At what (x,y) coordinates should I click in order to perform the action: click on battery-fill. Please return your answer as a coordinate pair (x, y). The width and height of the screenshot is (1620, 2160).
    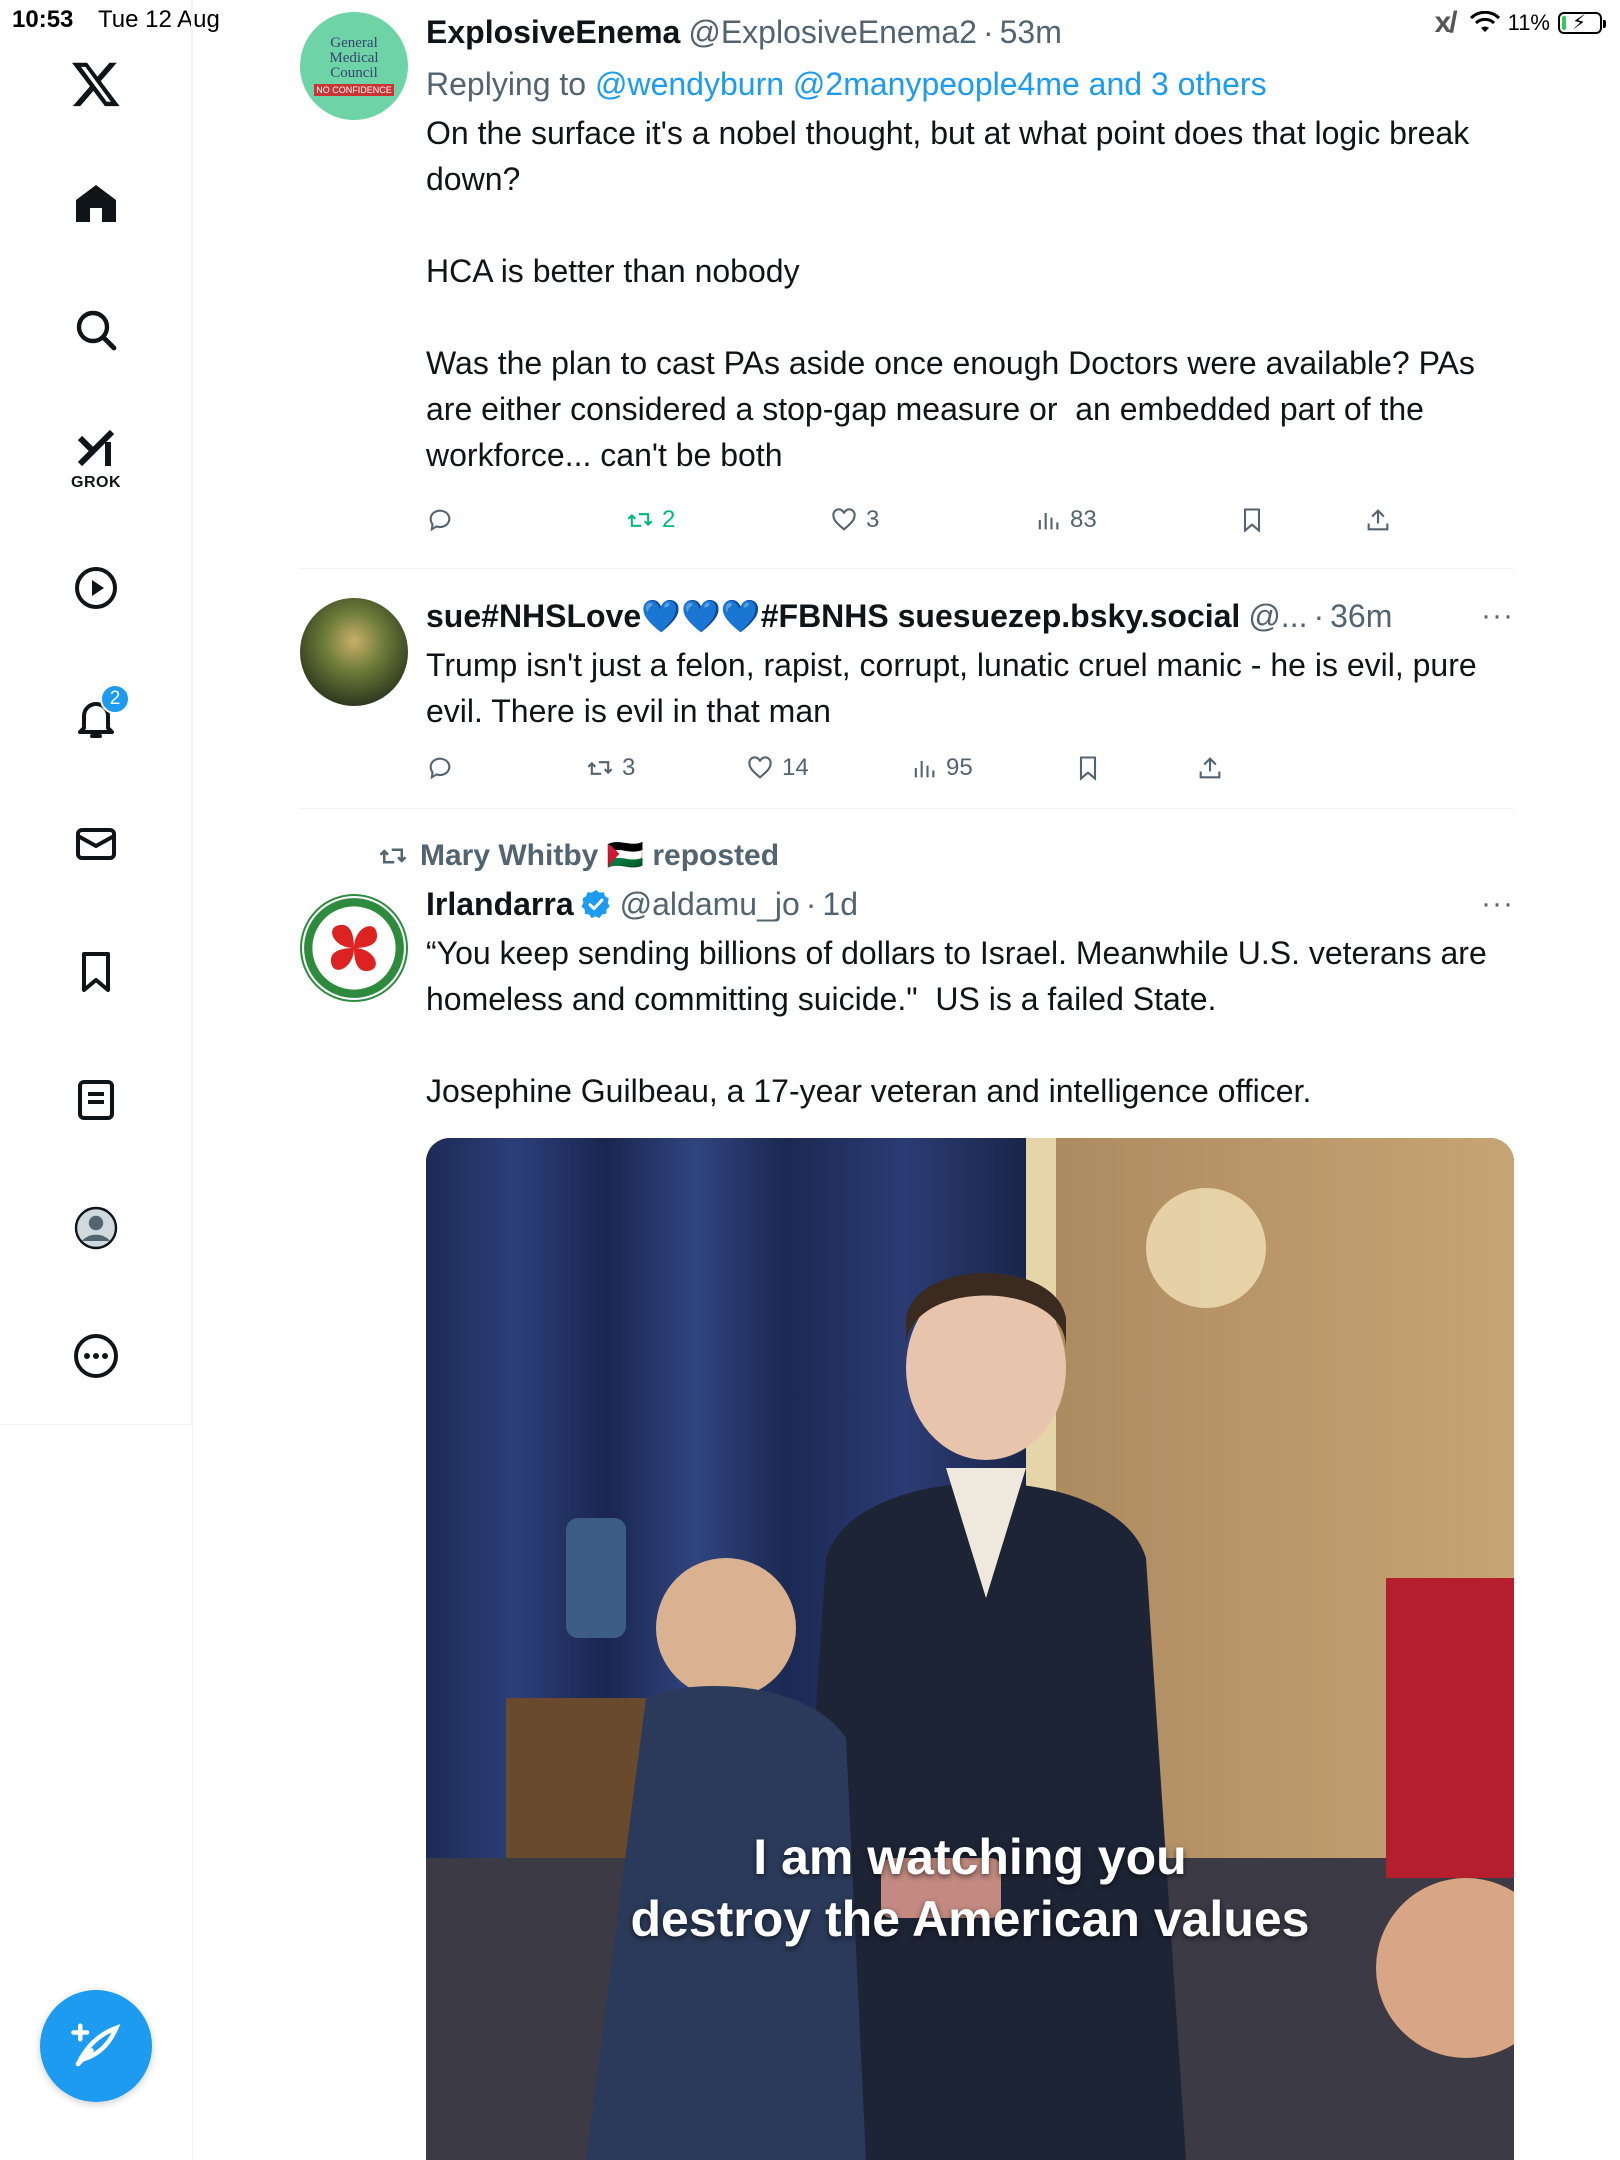
    Looking at the image, I should click on (1564, 23).